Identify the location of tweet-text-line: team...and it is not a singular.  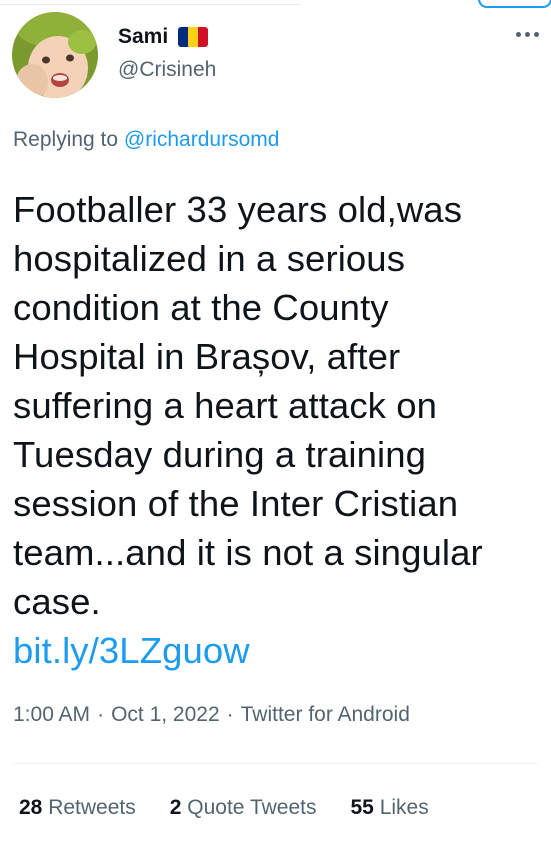
(248, 552).